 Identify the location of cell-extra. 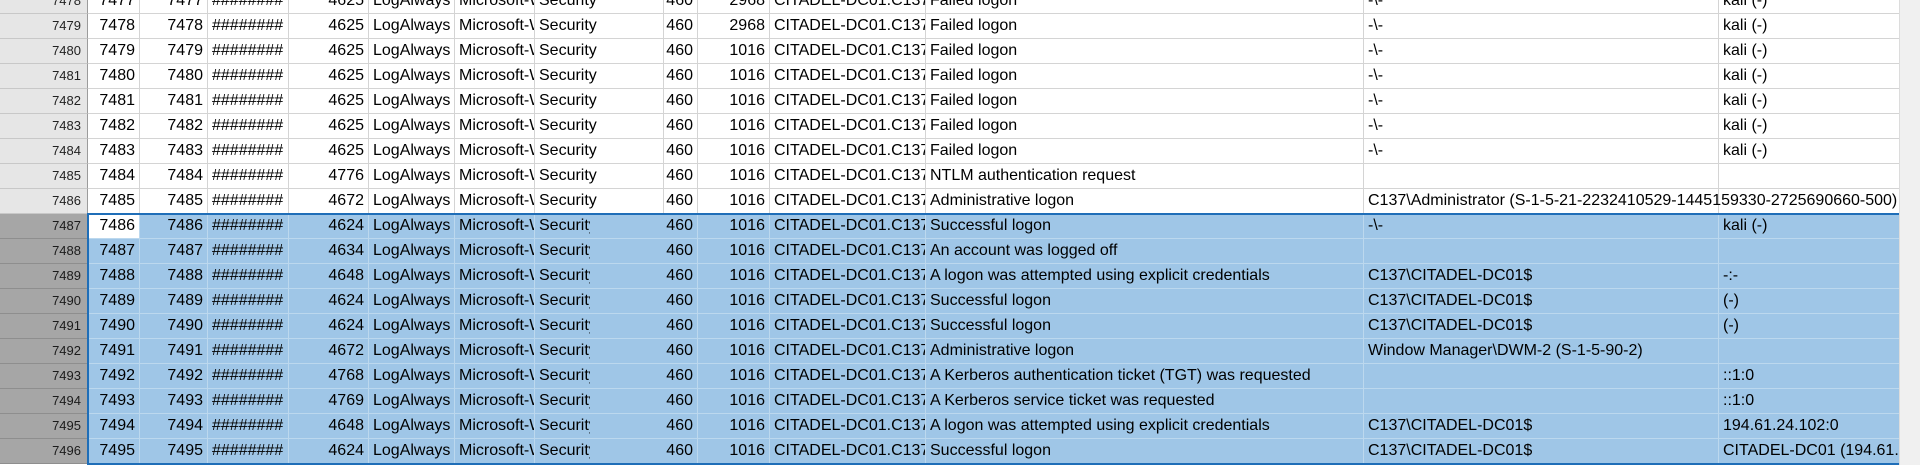
(1813, 251).